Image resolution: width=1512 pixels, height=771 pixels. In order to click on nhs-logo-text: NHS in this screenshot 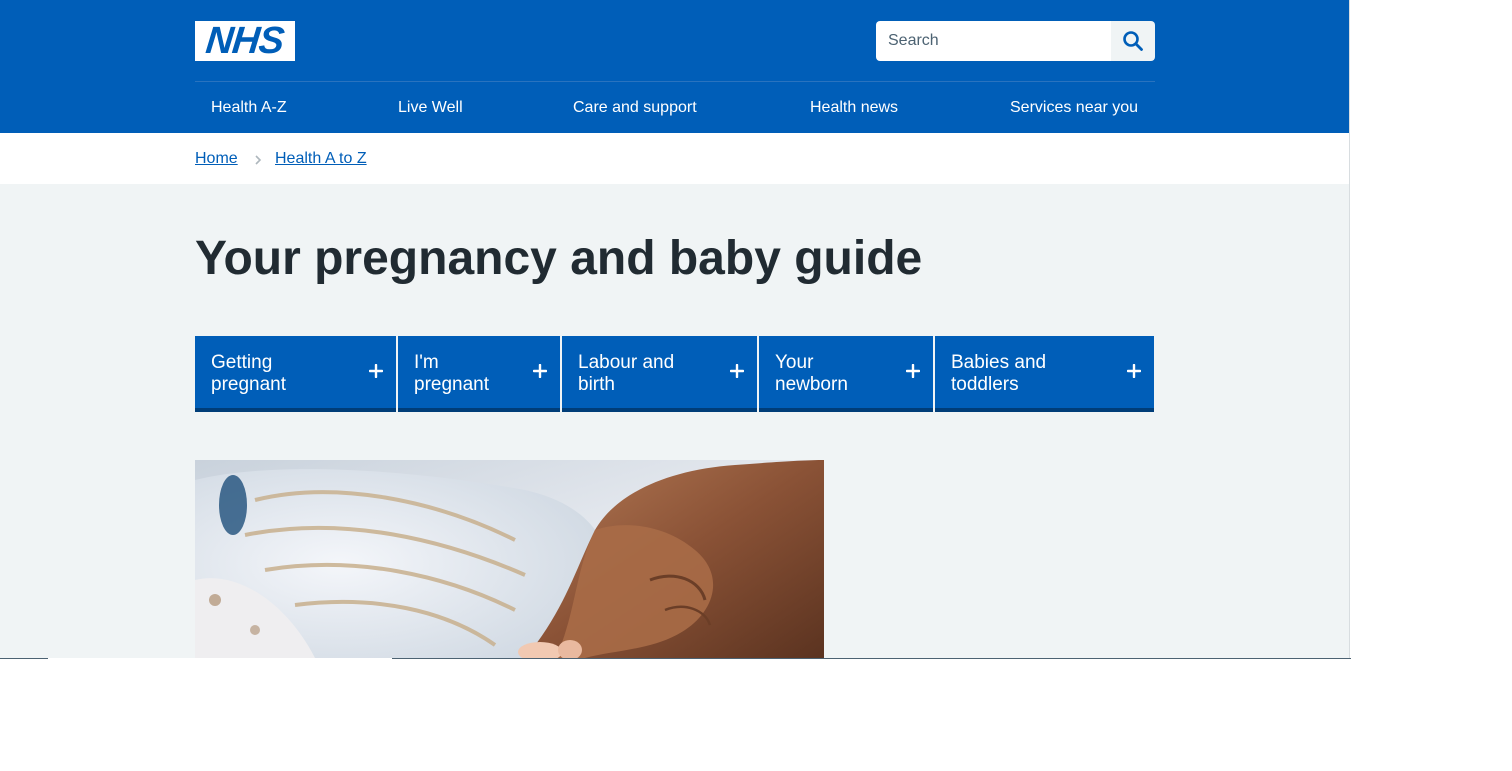, I will do `click(245, 41)`.